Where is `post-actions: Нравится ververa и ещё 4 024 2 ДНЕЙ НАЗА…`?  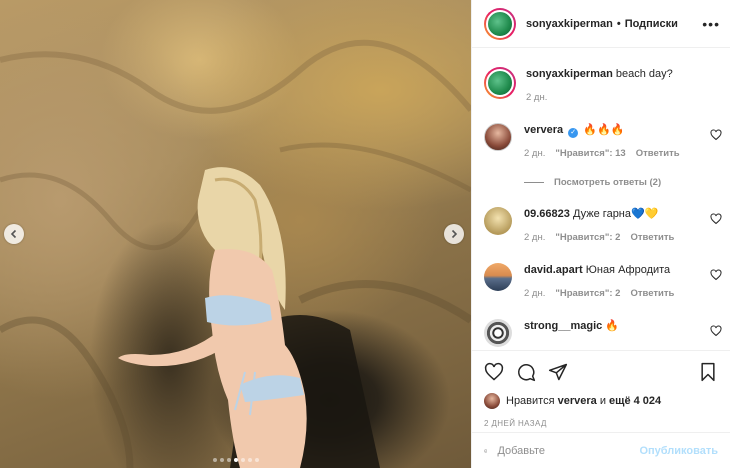
post-actions: Нравится ververa и ещё 4 024 2 ДНЕЙ НАЗА… is located at coordinates (601, 389).